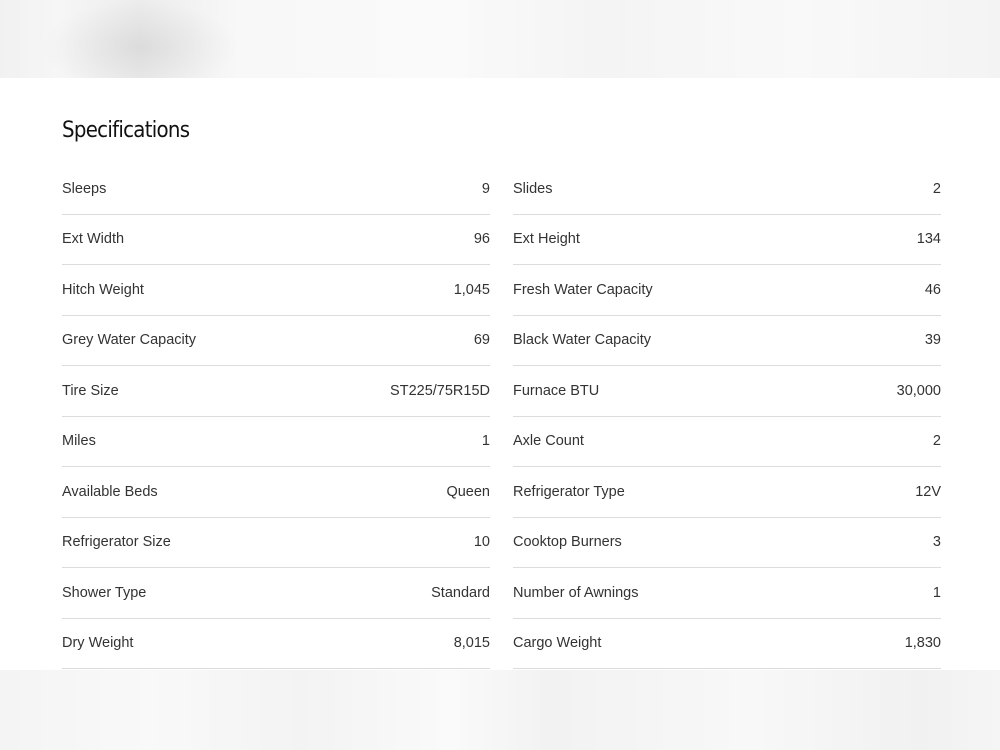 The height and width of the screenshot is (750, 1000). I want to click on spec-value: 39, so click(932, 340).